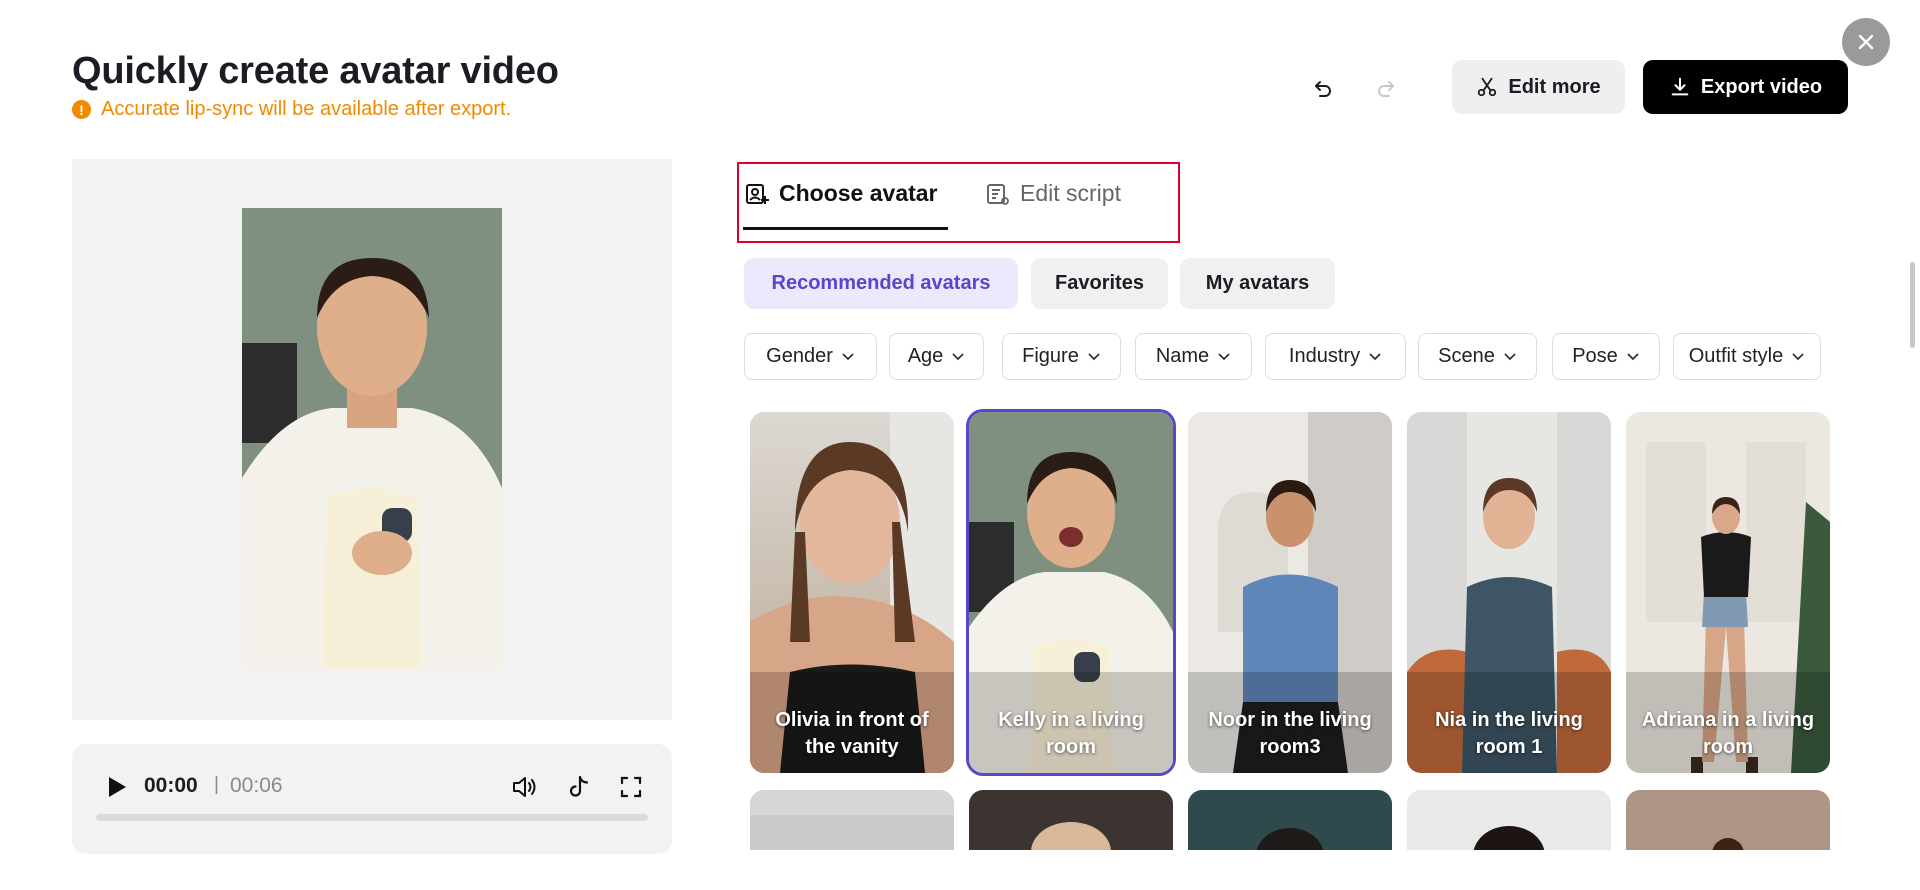 This screenshot has width=1920, height=890. I want to click on filter-age: Age, so click(936, 356).